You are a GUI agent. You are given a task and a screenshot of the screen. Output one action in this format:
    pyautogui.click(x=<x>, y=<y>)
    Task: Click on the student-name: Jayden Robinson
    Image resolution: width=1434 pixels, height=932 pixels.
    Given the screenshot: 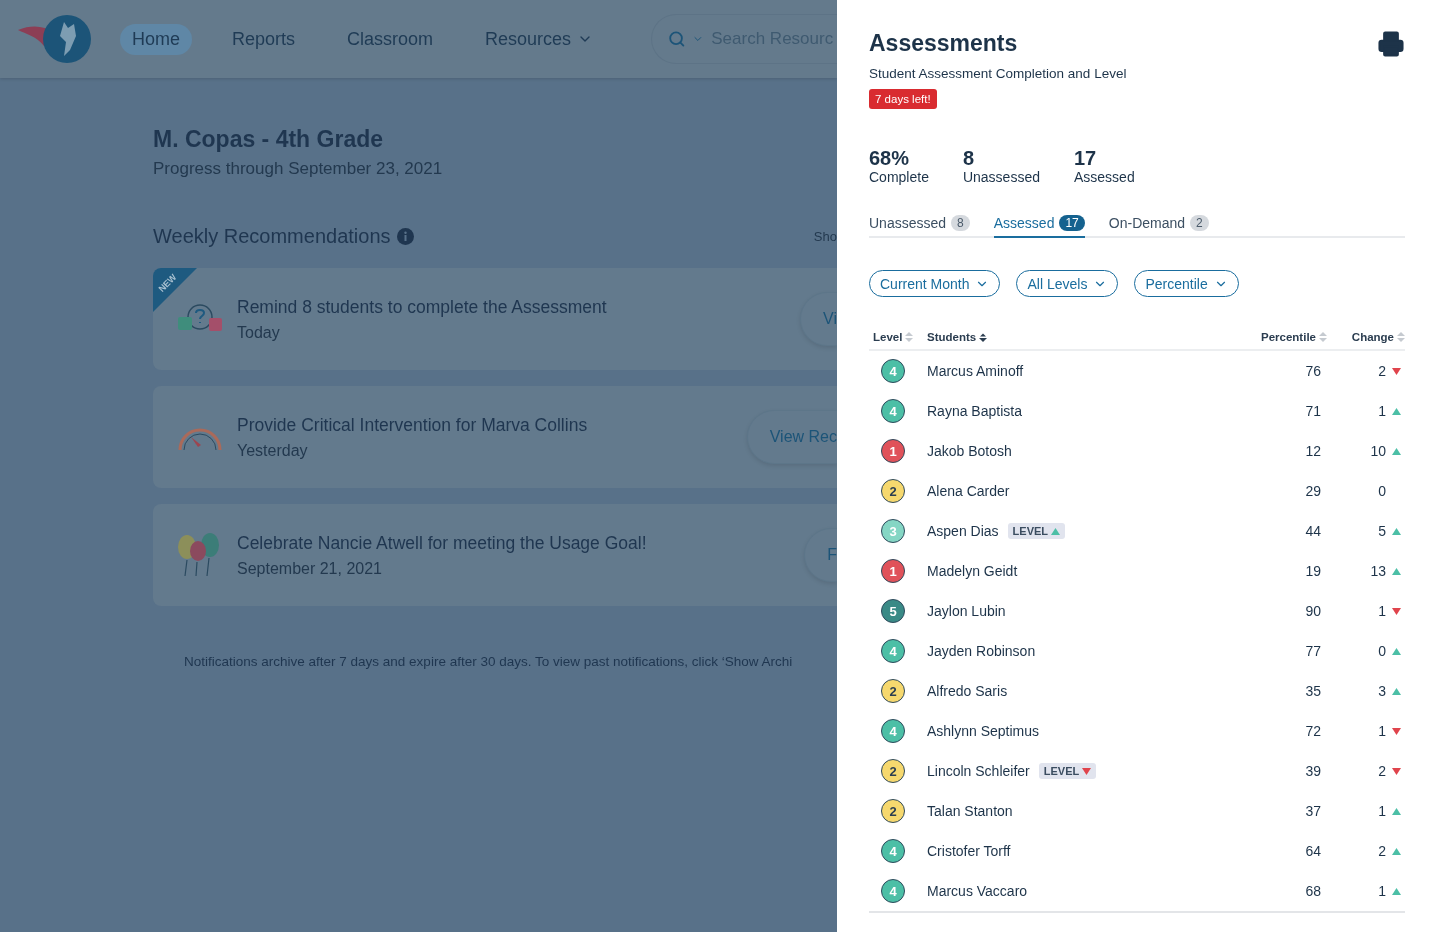 What is the action you would take?
    pyautogui.click(x=981, y=651)
    